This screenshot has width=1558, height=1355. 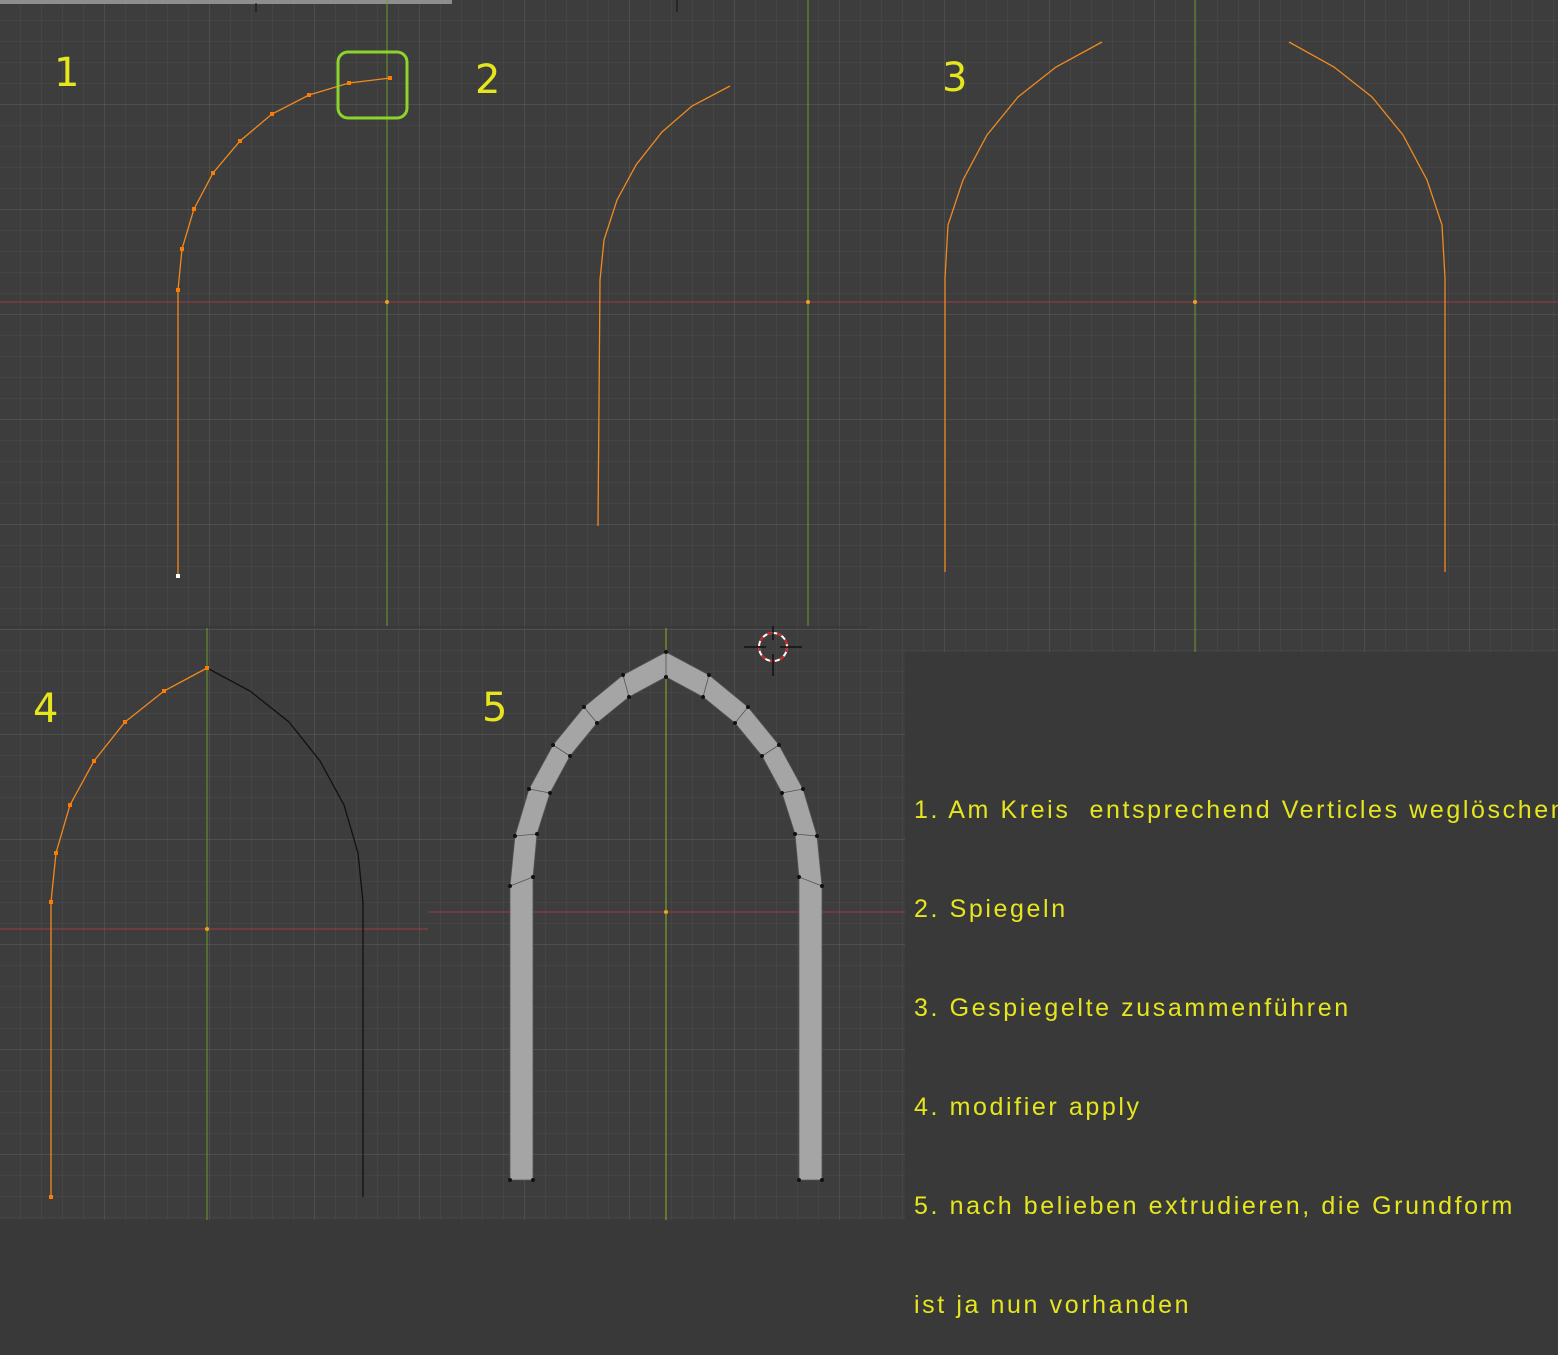 I want to click on instruction-step-5-continued: ist ja nun vorhanden, so click(x=1053, y=1305).